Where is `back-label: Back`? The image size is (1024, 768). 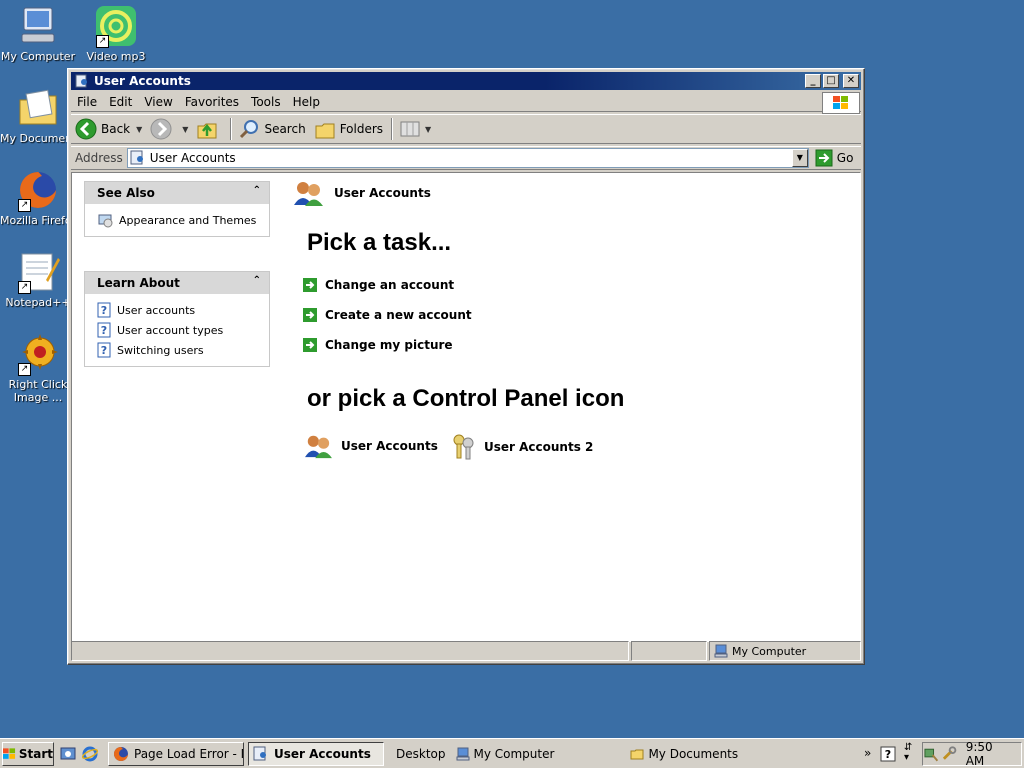 back-label: Back is located at coordinates (116, 129).